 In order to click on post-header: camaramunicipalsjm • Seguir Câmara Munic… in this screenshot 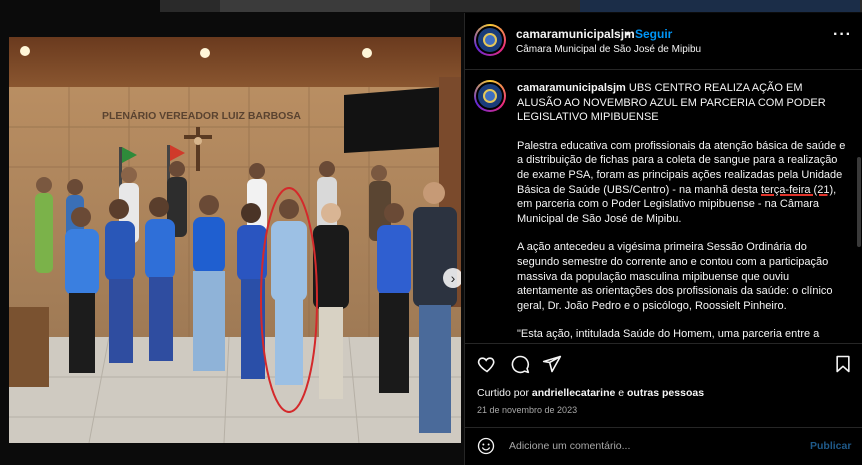, I will do `click(663, 41)`.